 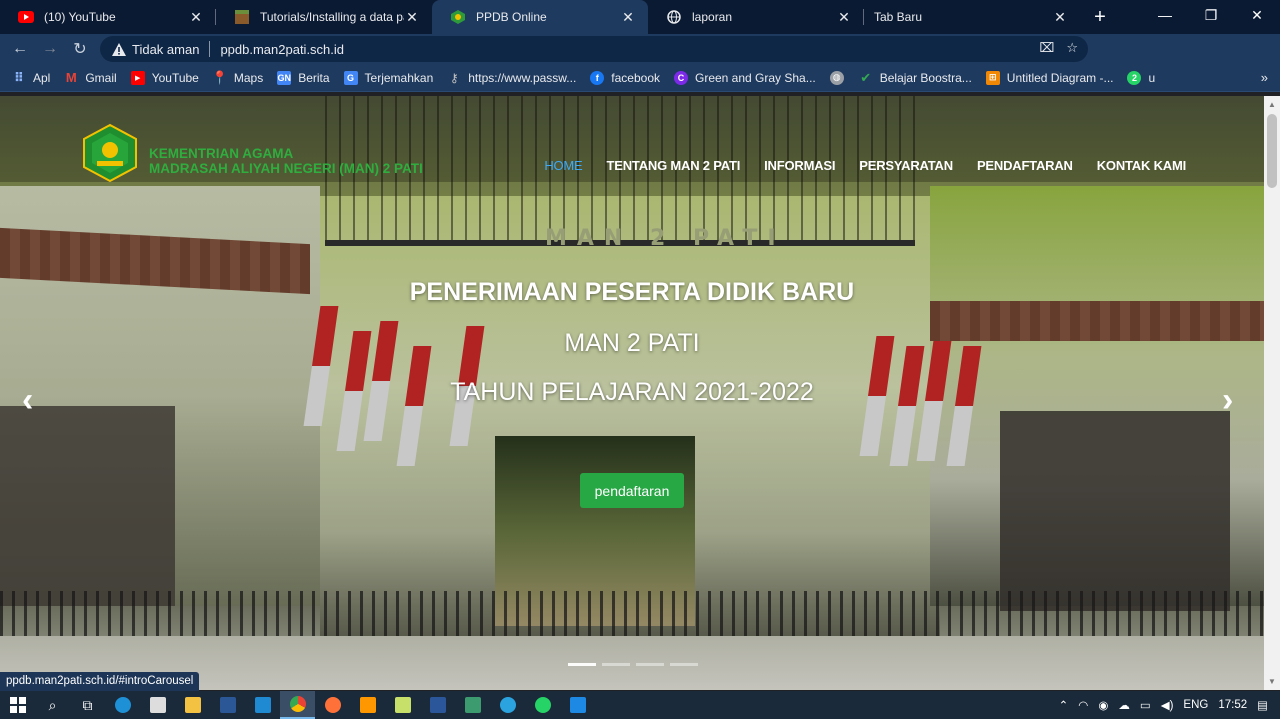 I want to click on menu-home: HOME, so click(x=563, y=165).